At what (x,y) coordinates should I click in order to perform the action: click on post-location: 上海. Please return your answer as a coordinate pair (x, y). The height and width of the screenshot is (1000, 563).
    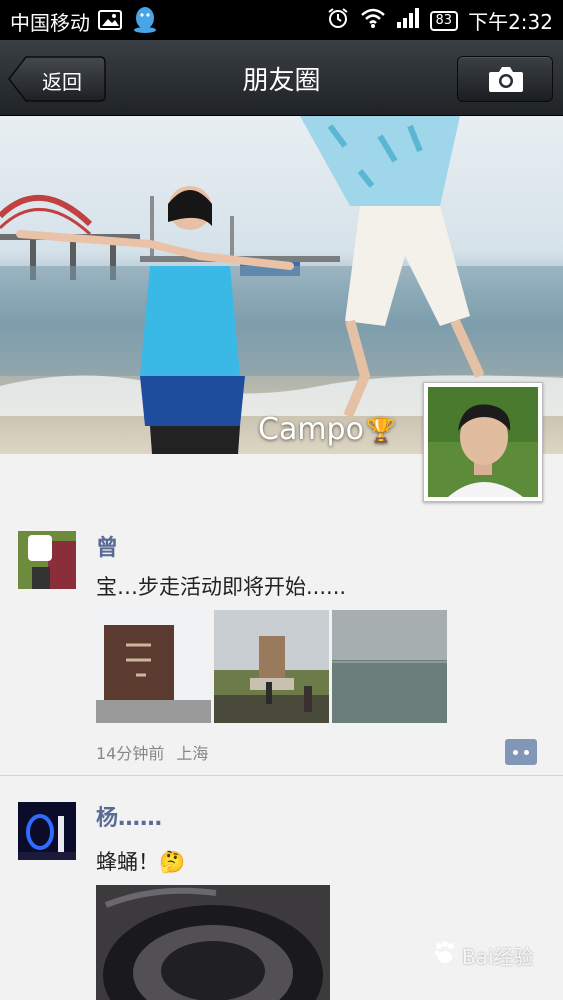
    Looking at the image, I should click on (192, 752).